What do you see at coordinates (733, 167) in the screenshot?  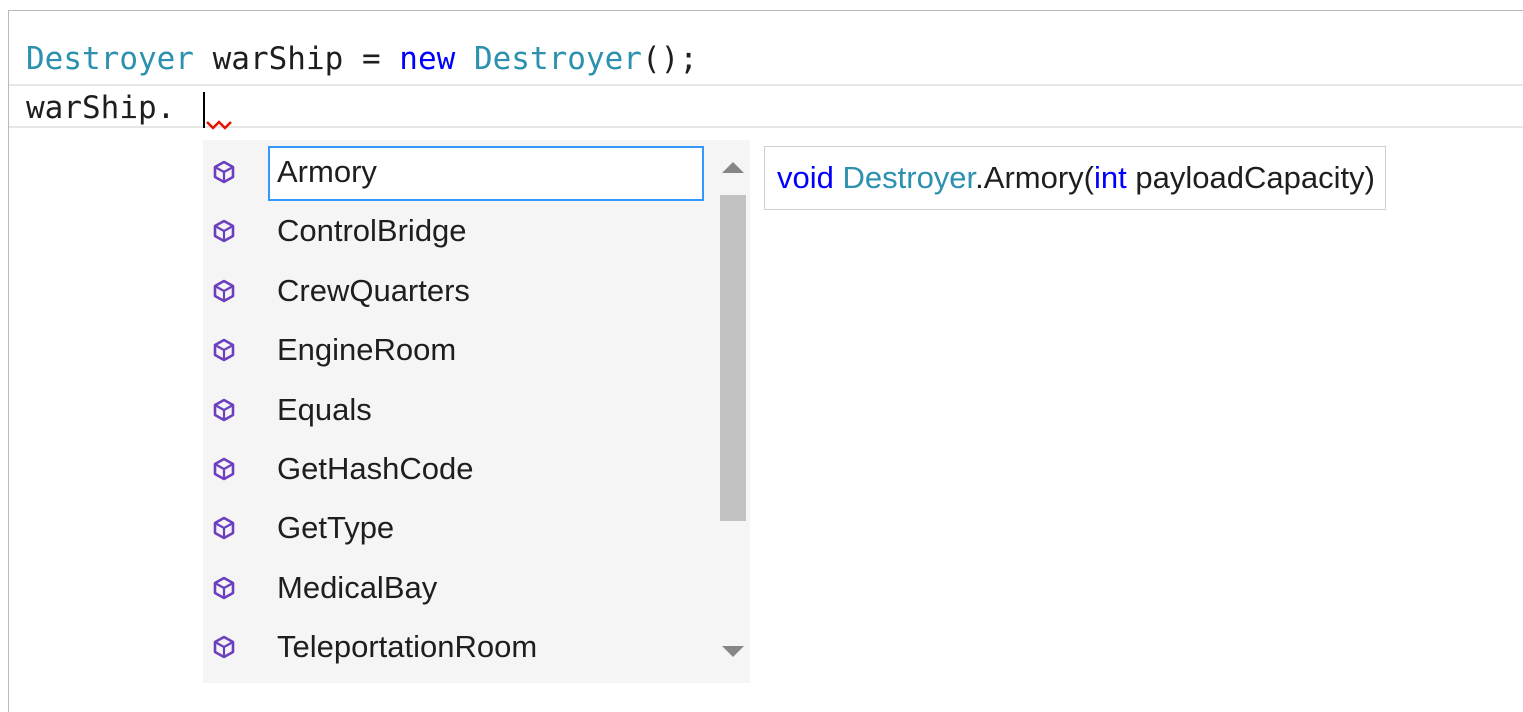 I see `scroll-up-arrow-icon` at bounding box center [733, 167].